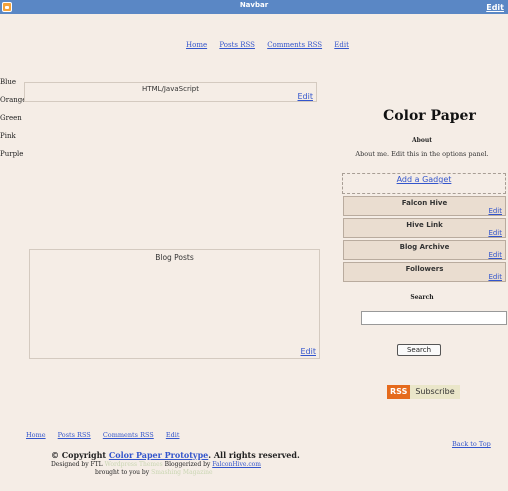  Describe the element at coordinates (434, 318) in the screenshot. I see `search-input` at that location.